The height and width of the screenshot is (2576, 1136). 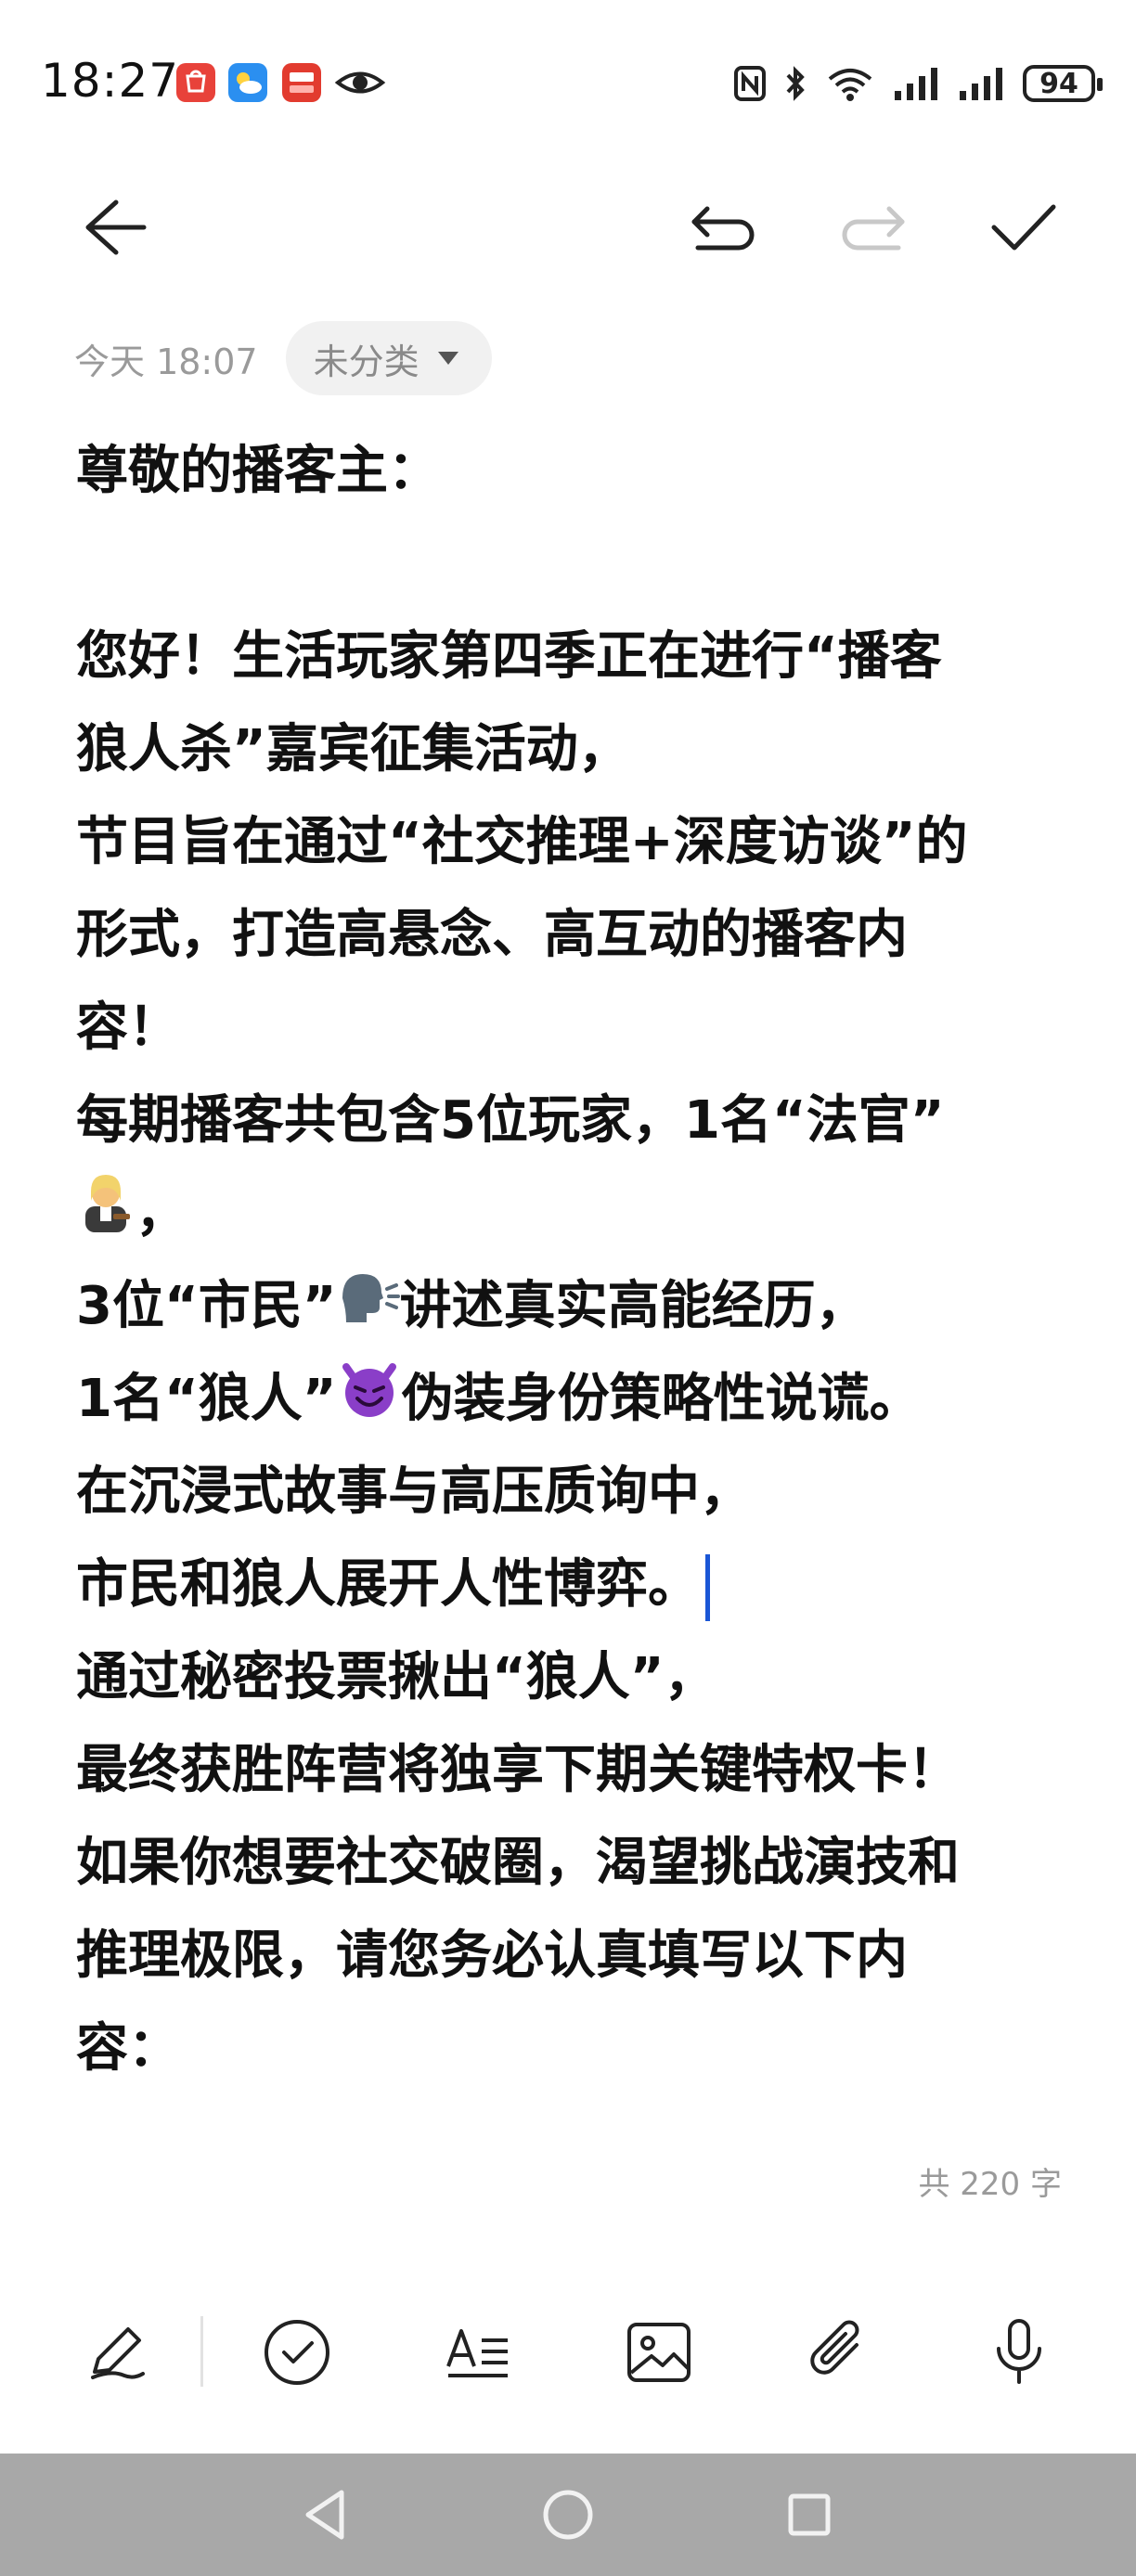 I want to click on text-line: 您好！生活玩家第四季正在进行“播客, so click(x=509, y=656).